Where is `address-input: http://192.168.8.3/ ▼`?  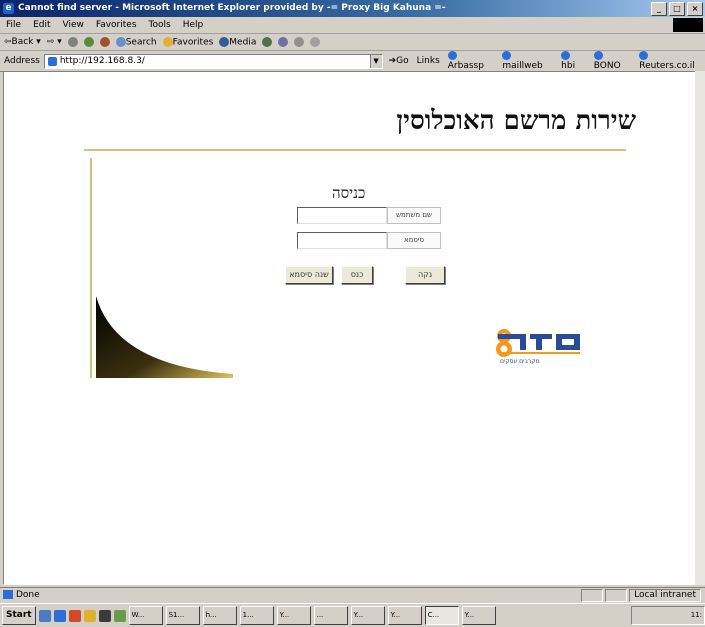
address-input: http://192.168.8.3/ ▼ is located at coordinates (213, 61).